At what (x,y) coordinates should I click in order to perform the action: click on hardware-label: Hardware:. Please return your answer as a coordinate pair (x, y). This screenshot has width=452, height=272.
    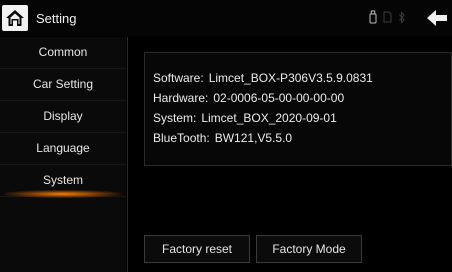
    Looking at the image, I should click on (181, 98).